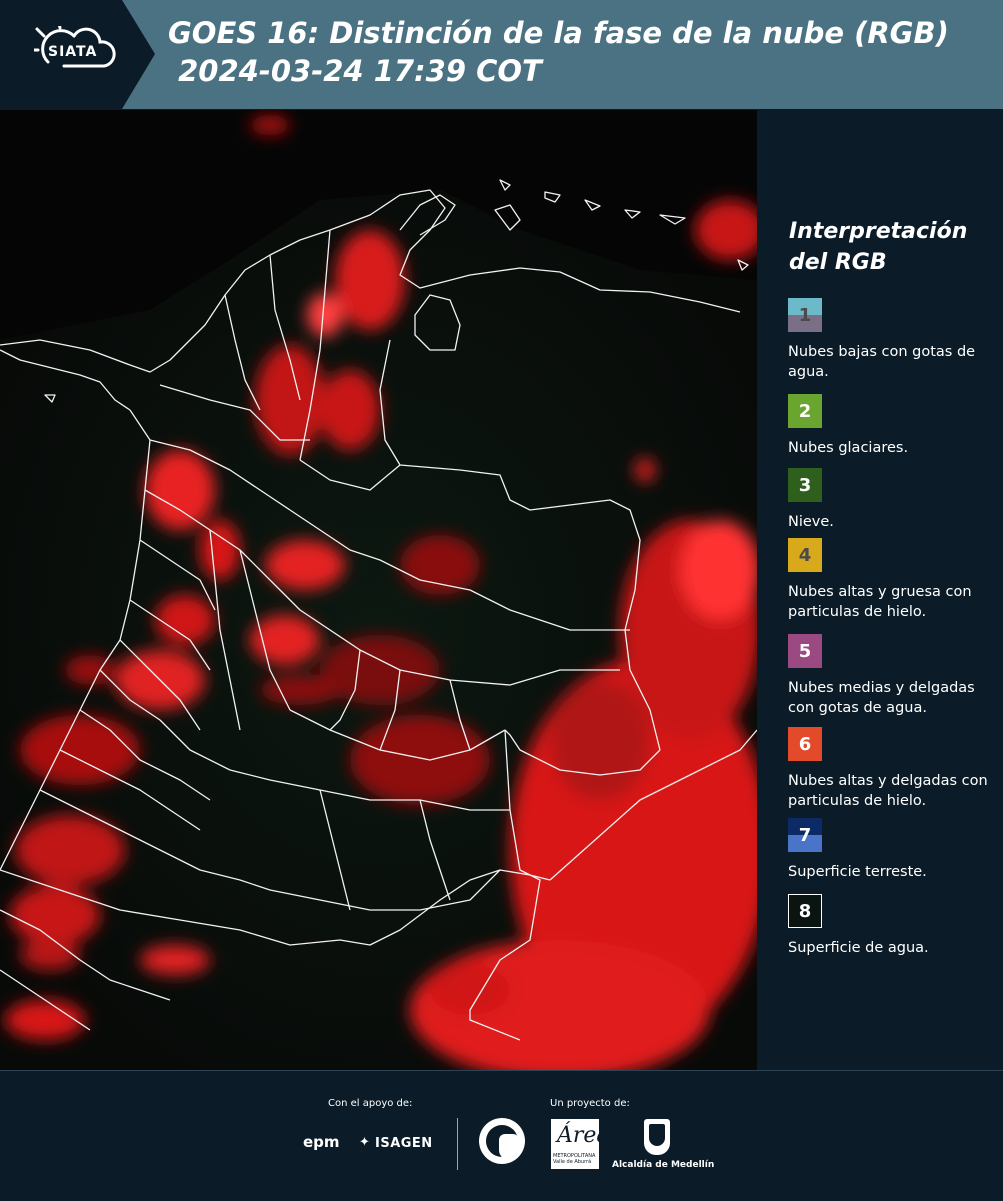 Image resolution: width=1003 pixels, height=1201 pixels. What do you see at coordinates (805, 835) in the screenshot?
I see `legend-swatch-7: 7` at bounding box center [805, 835].